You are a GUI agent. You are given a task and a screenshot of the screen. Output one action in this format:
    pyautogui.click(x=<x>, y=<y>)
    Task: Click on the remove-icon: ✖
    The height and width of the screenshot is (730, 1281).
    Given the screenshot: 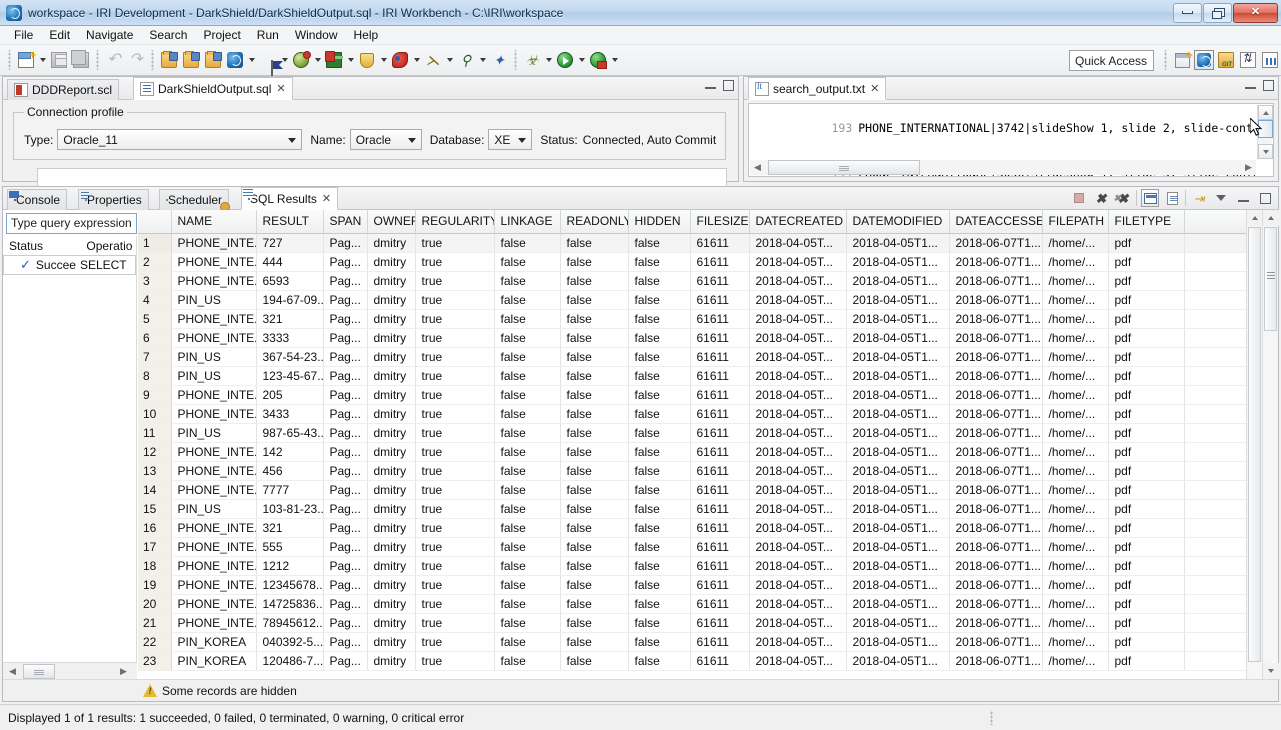 What is the action you would take?
    pyautogui.click(x=1101, y=198)
    